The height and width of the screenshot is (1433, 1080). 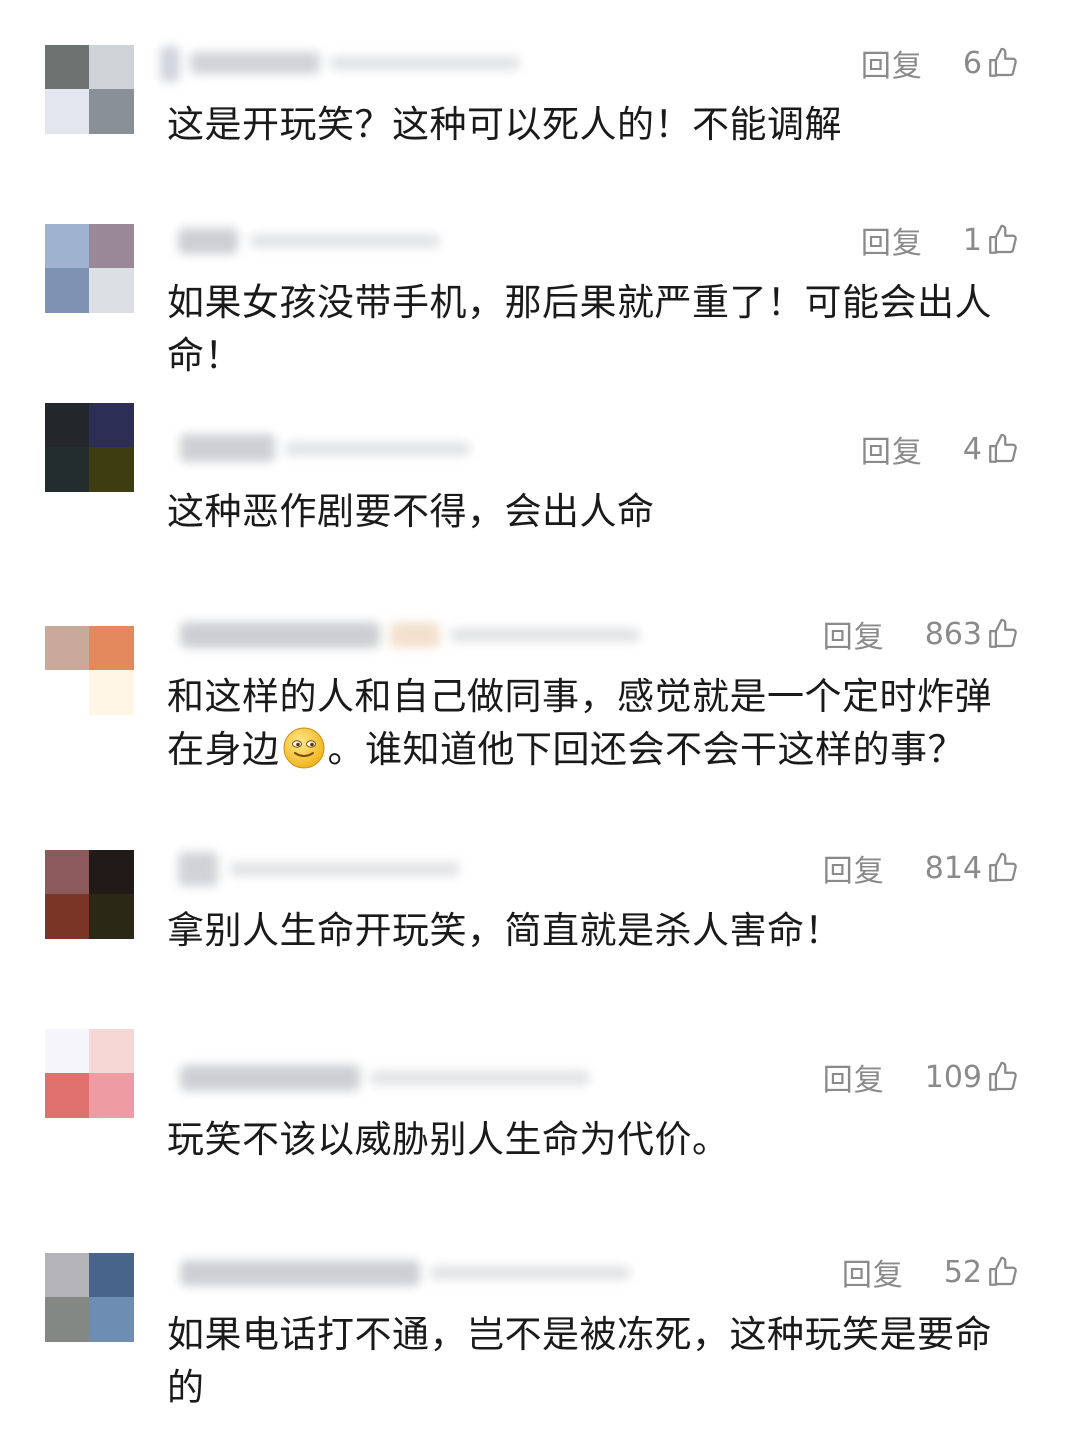 I want to click on like-button: 109, so click(x=972, y=1077).